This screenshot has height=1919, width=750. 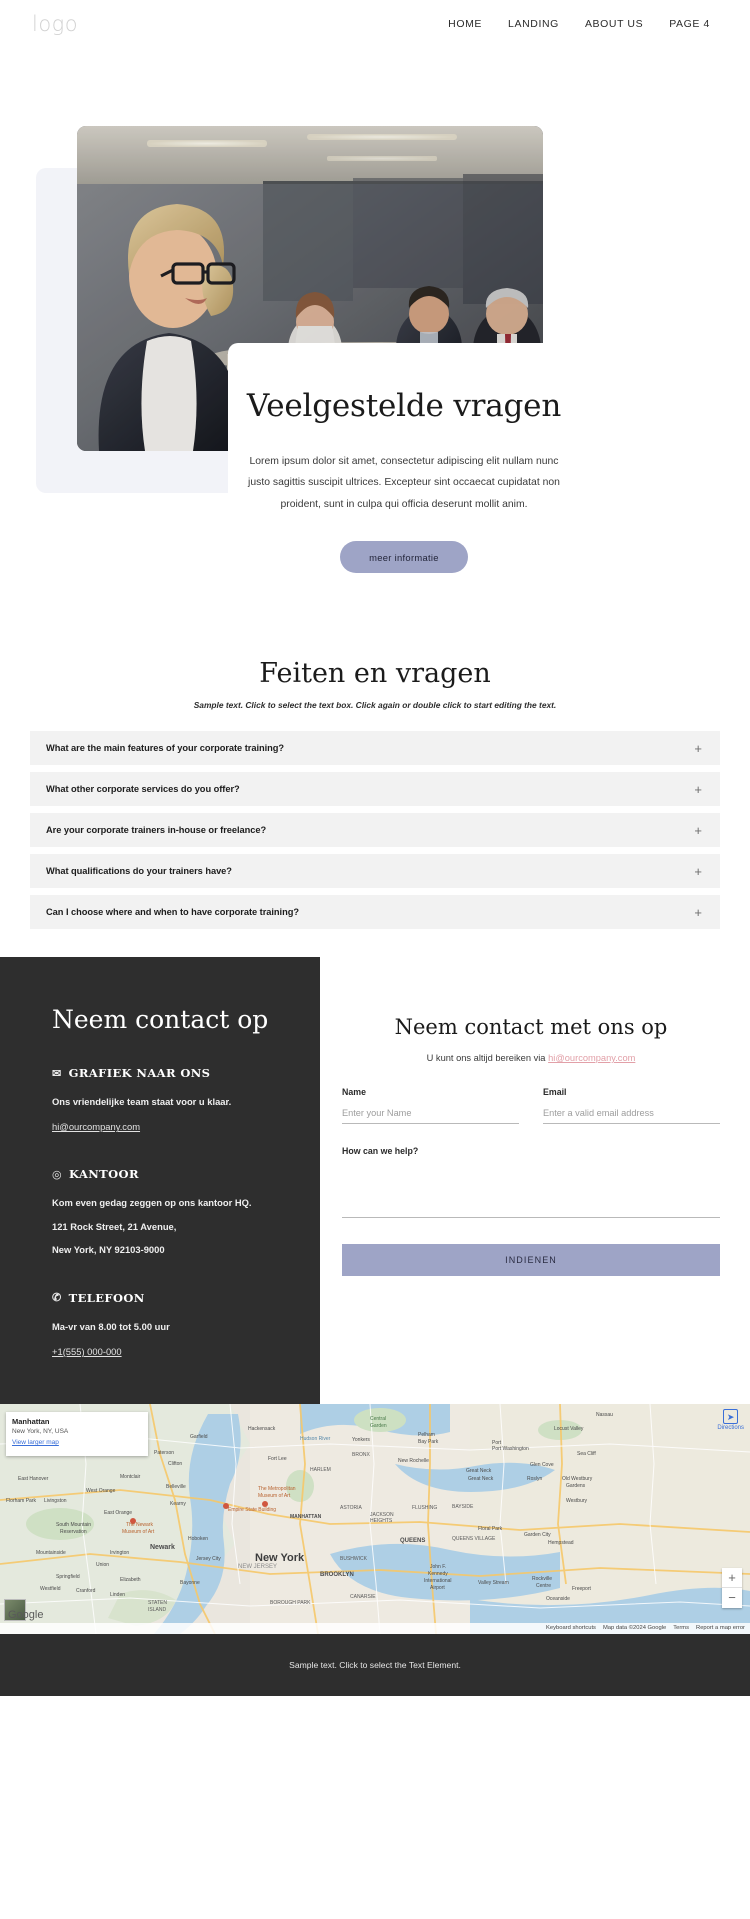 What do you see at coordinates (533, 24) in the screenshot?
I see `nav-link-landing: LANDING` at bounding box center [533, 24].